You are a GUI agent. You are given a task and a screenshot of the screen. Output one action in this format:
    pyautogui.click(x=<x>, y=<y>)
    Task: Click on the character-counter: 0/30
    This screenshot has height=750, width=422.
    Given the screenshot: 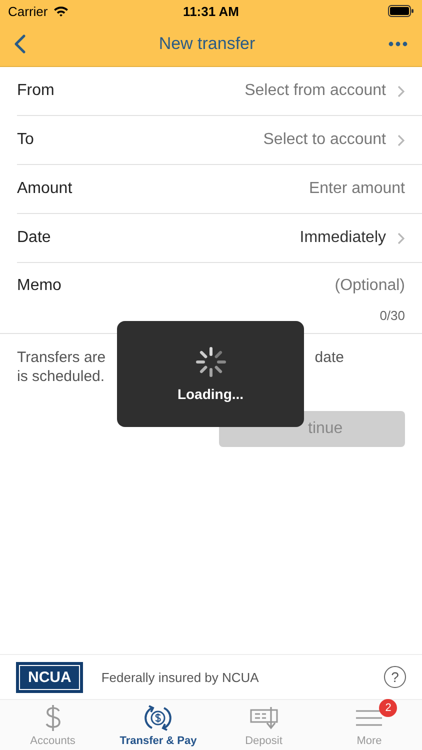 What is the action you would take?
    pyautogui.click(x=391, y=315)
    